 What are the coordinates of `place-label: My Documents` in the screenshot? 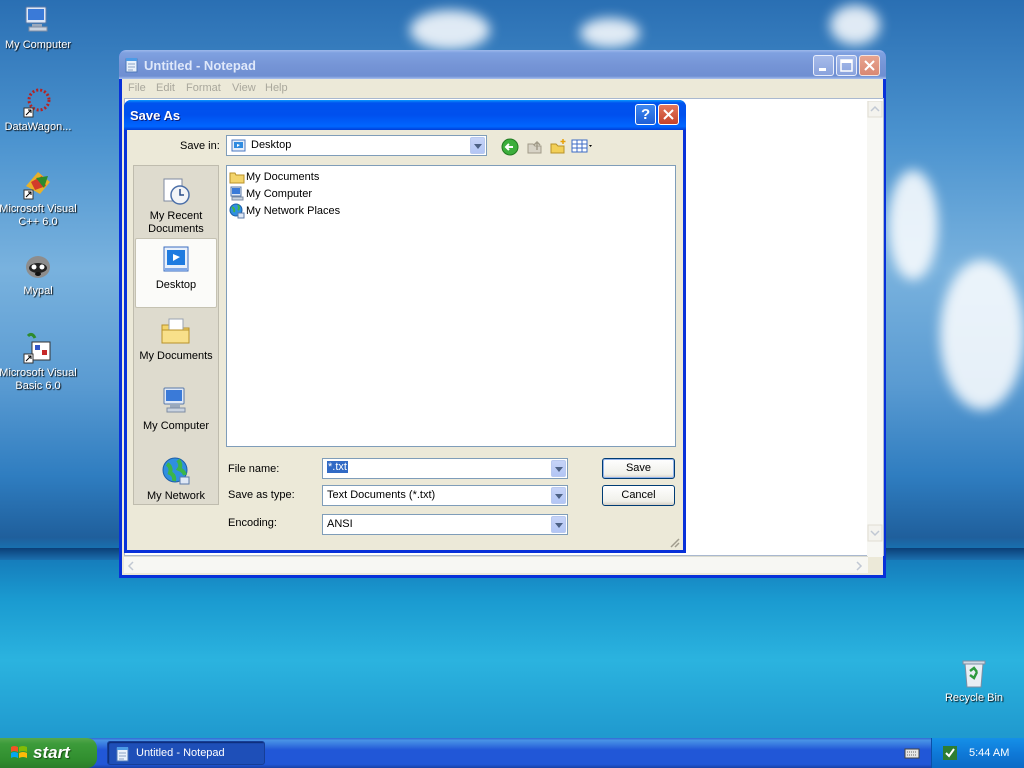 It's located at (176, 356).